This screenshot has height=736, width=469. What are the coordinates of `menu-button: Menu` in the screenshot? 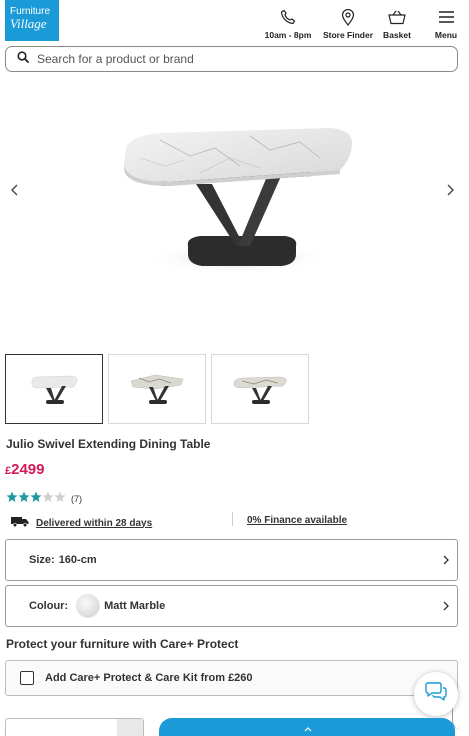 It's located at (446, 23).